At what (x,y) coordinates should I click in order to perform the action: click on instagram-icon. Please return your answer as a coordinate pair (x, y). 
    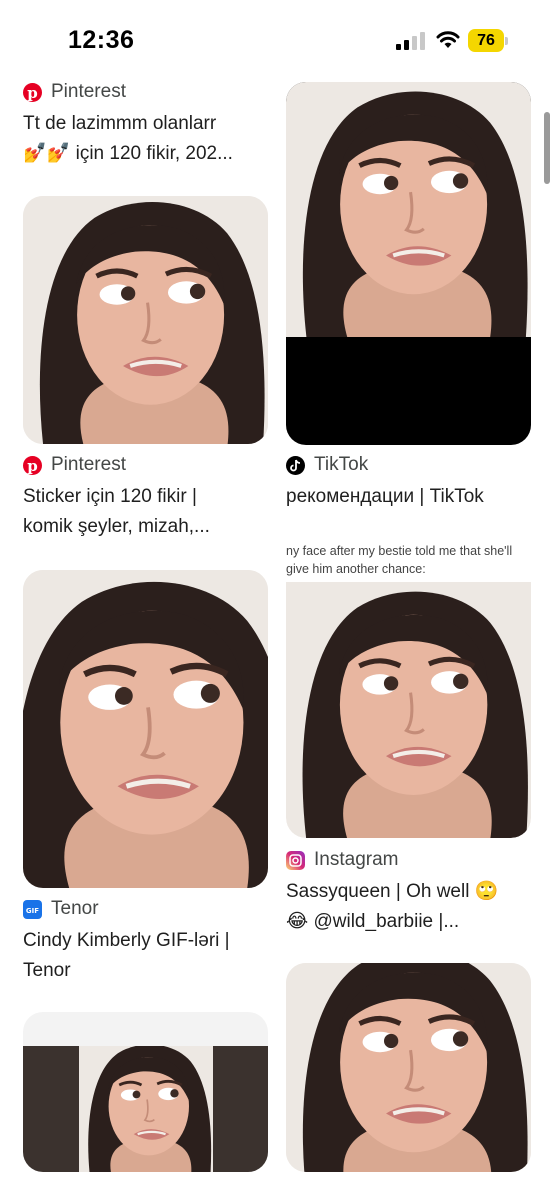
    Looking at the image, I should click on (295, 860).